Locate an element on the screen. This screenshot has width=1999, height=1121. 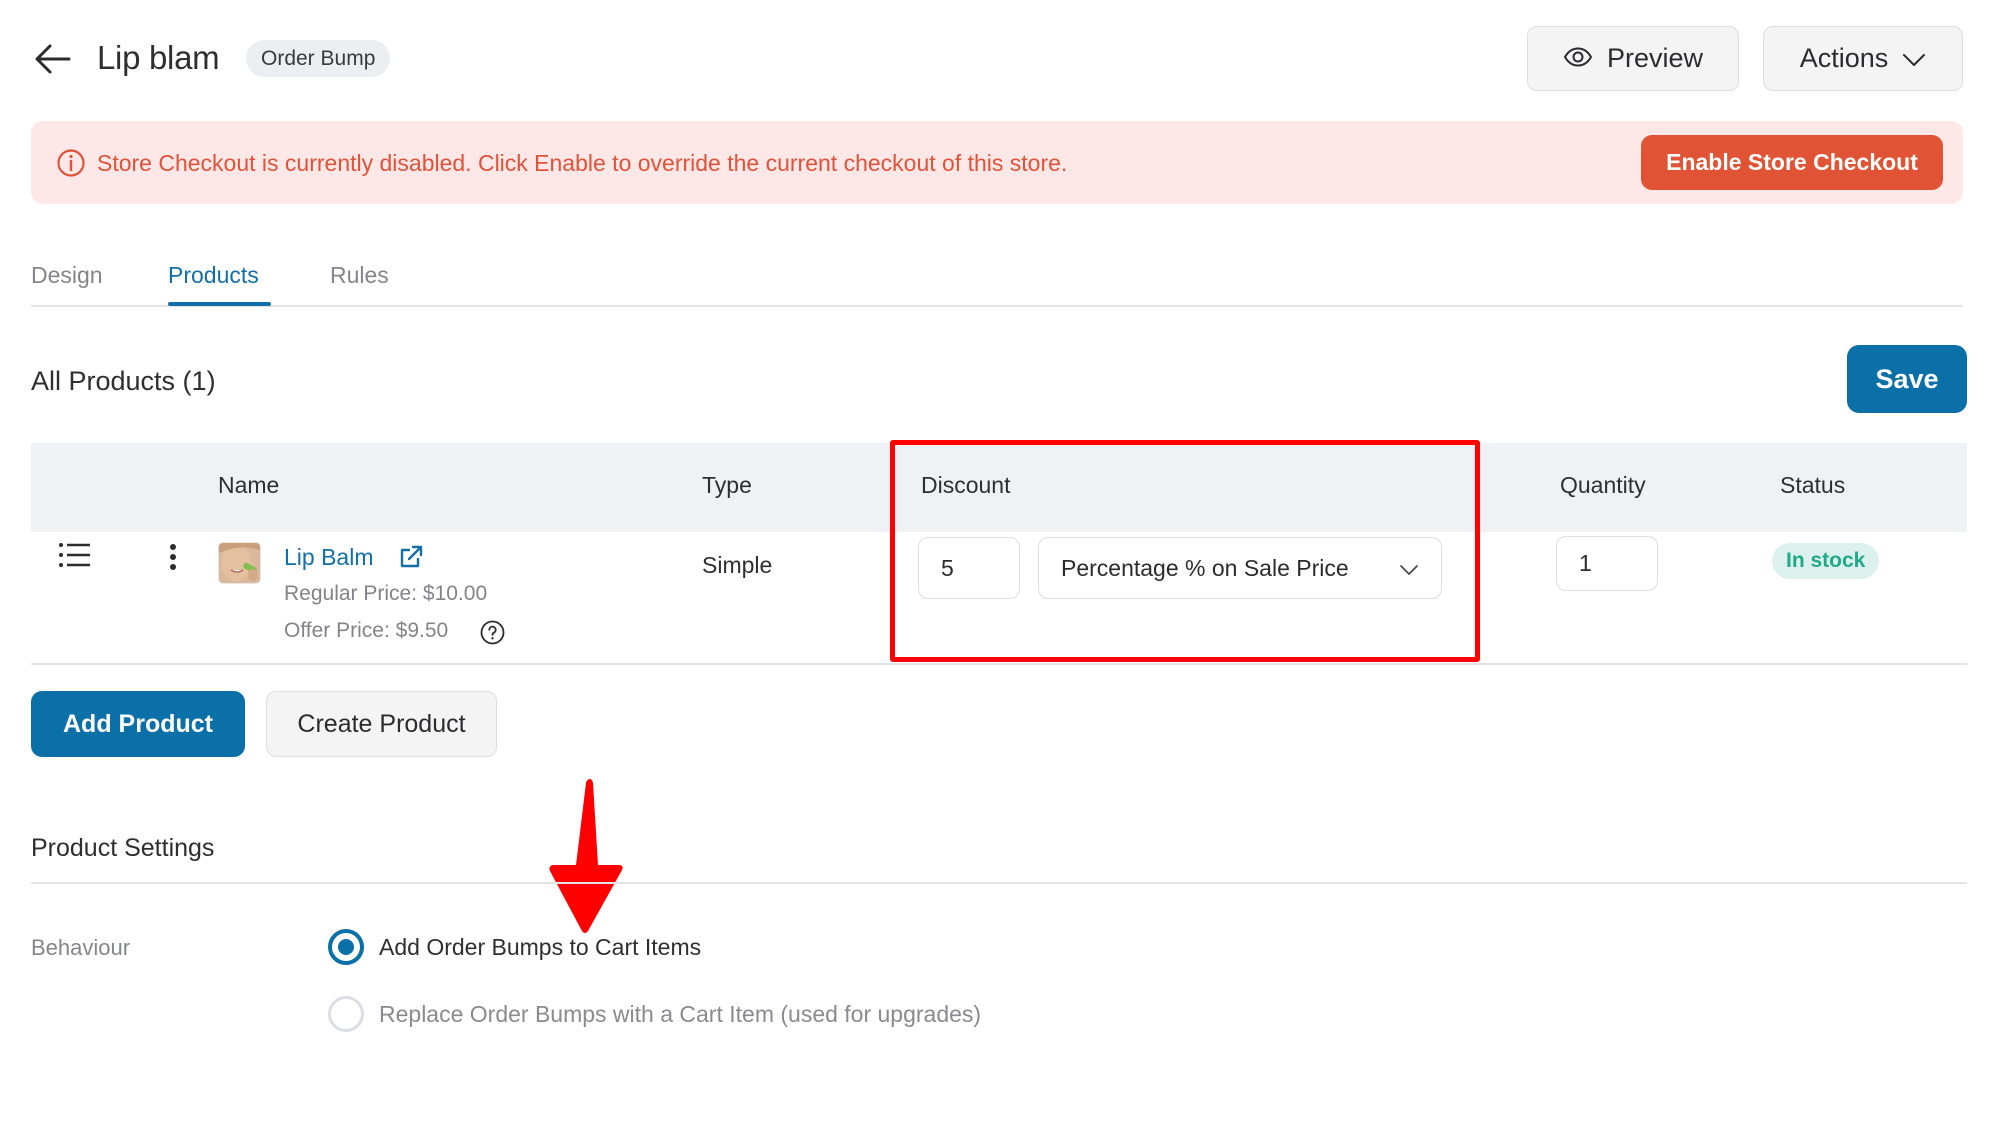
discount-type-select: Percentage % on Sale Price is located at coordinates (1240, 568).